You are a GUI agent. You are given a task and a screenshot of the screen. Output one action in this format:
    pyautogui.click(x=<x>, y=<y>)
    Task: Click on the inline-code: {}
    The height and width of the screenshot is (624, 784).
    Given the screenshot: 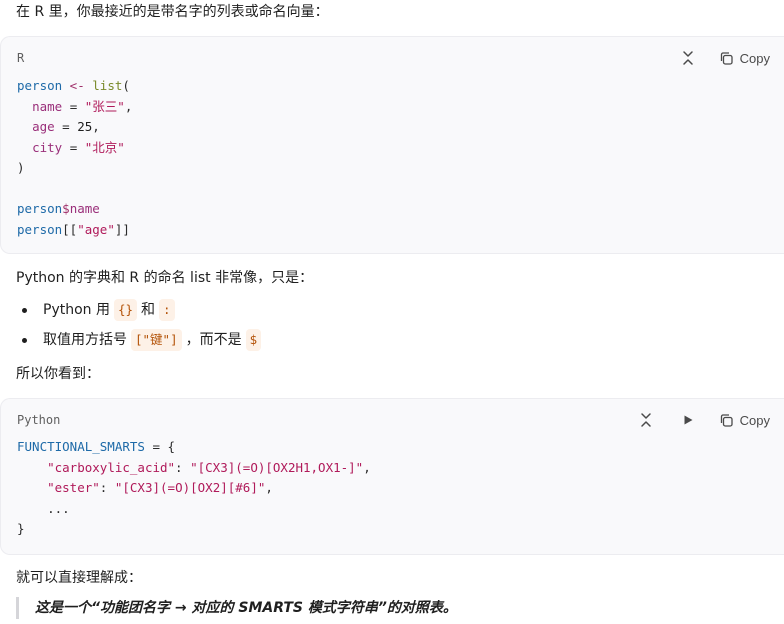 What is the action you would take?
    pyautogui.click(x=125, y=310)
    